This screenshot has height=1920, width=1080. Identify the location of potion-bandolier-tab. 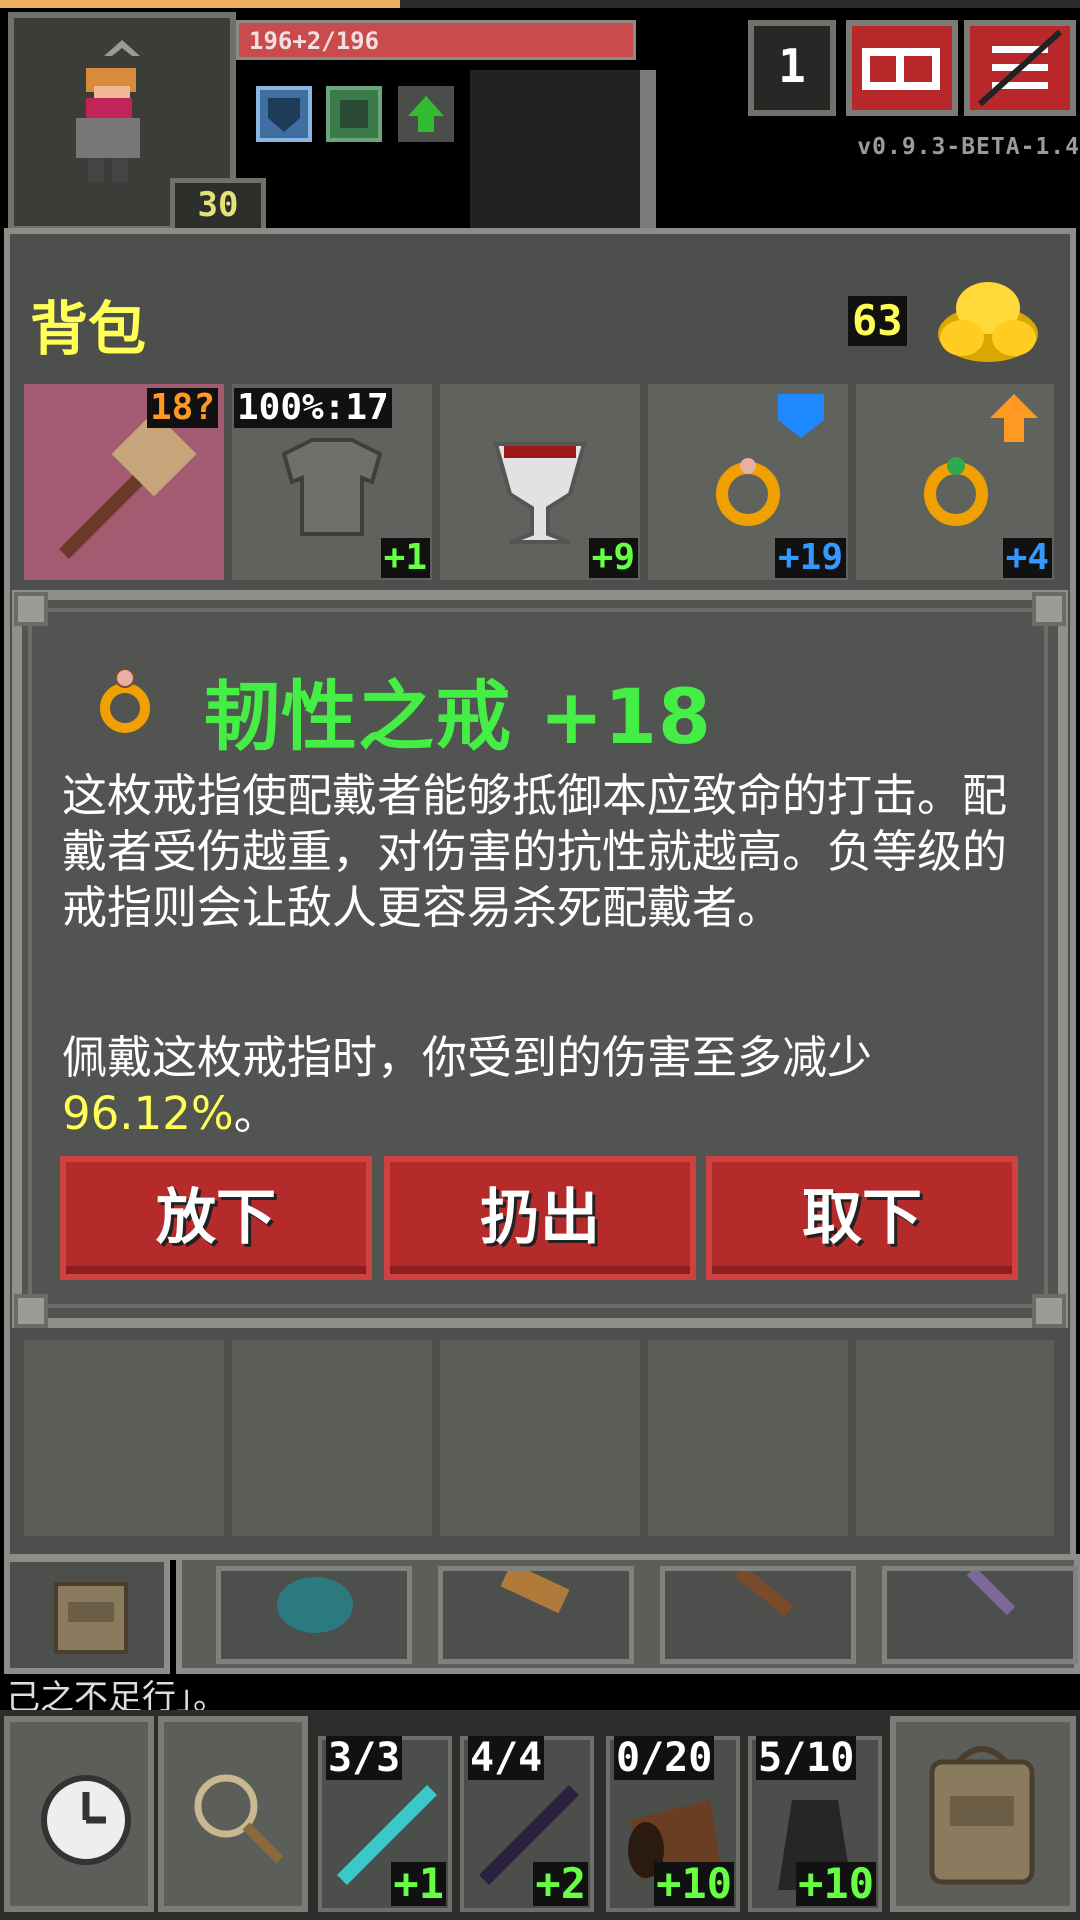
(758, 1614).